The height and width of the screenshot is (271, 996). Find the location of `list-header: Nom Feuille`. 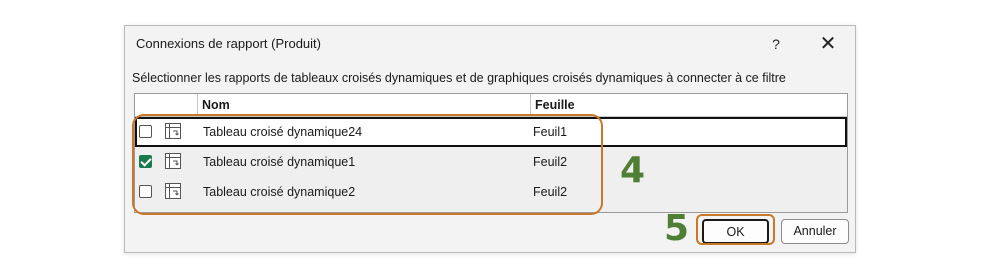

list-header: Nom Feuille is located at coordinates (491, 105).